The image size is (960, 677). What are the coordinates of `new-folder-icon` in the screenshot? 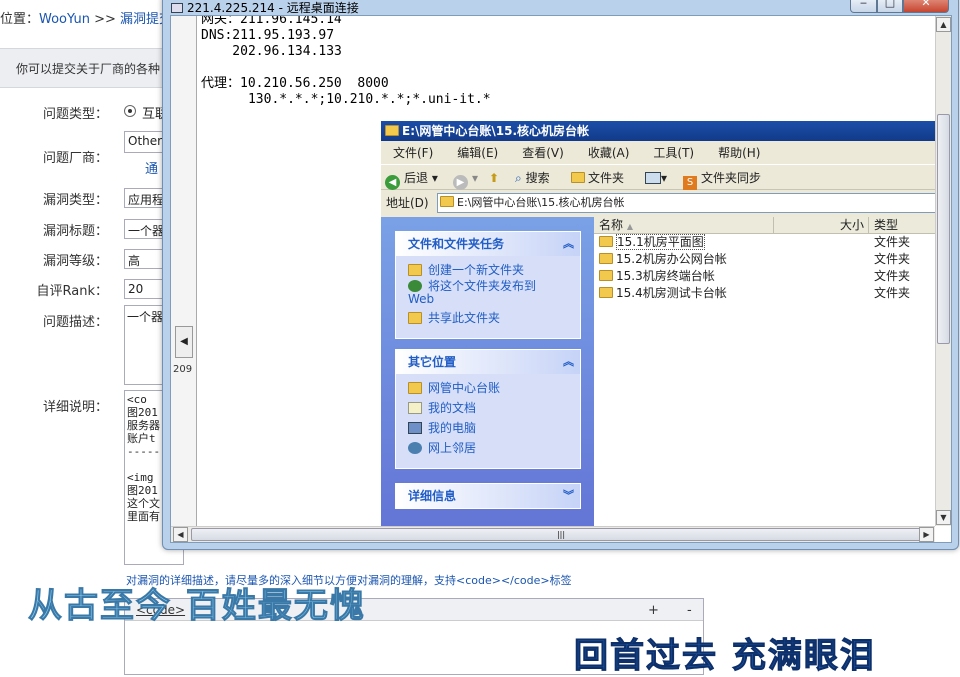 It's located at (415, 270).